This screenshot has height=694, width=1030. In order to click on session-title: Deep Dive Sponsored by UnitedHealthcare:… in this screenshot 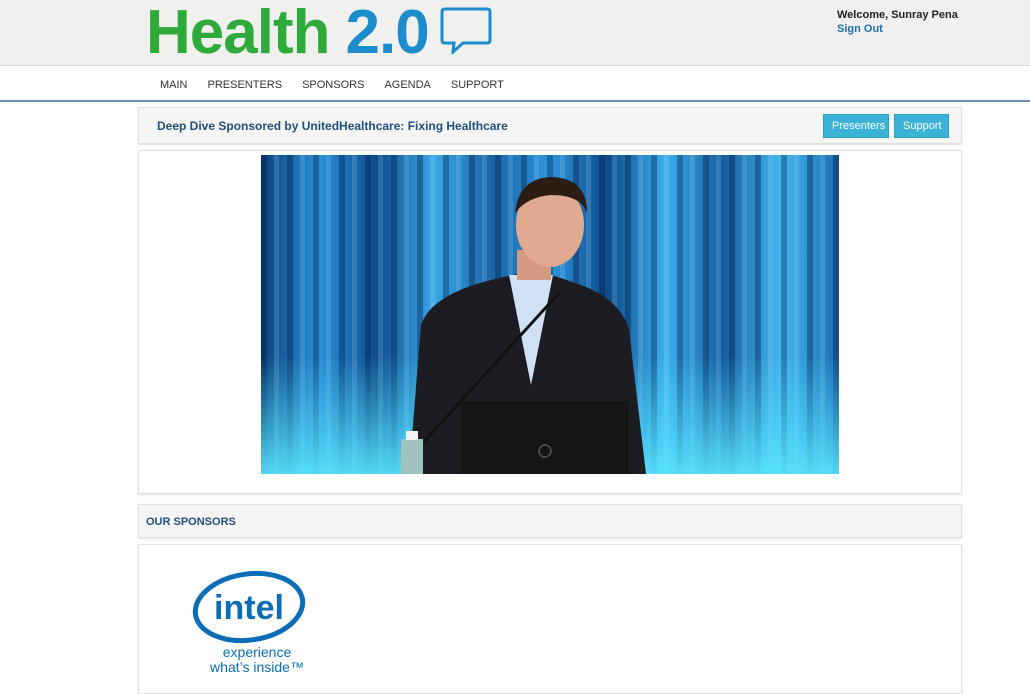, I will do `click(332, 126)`.